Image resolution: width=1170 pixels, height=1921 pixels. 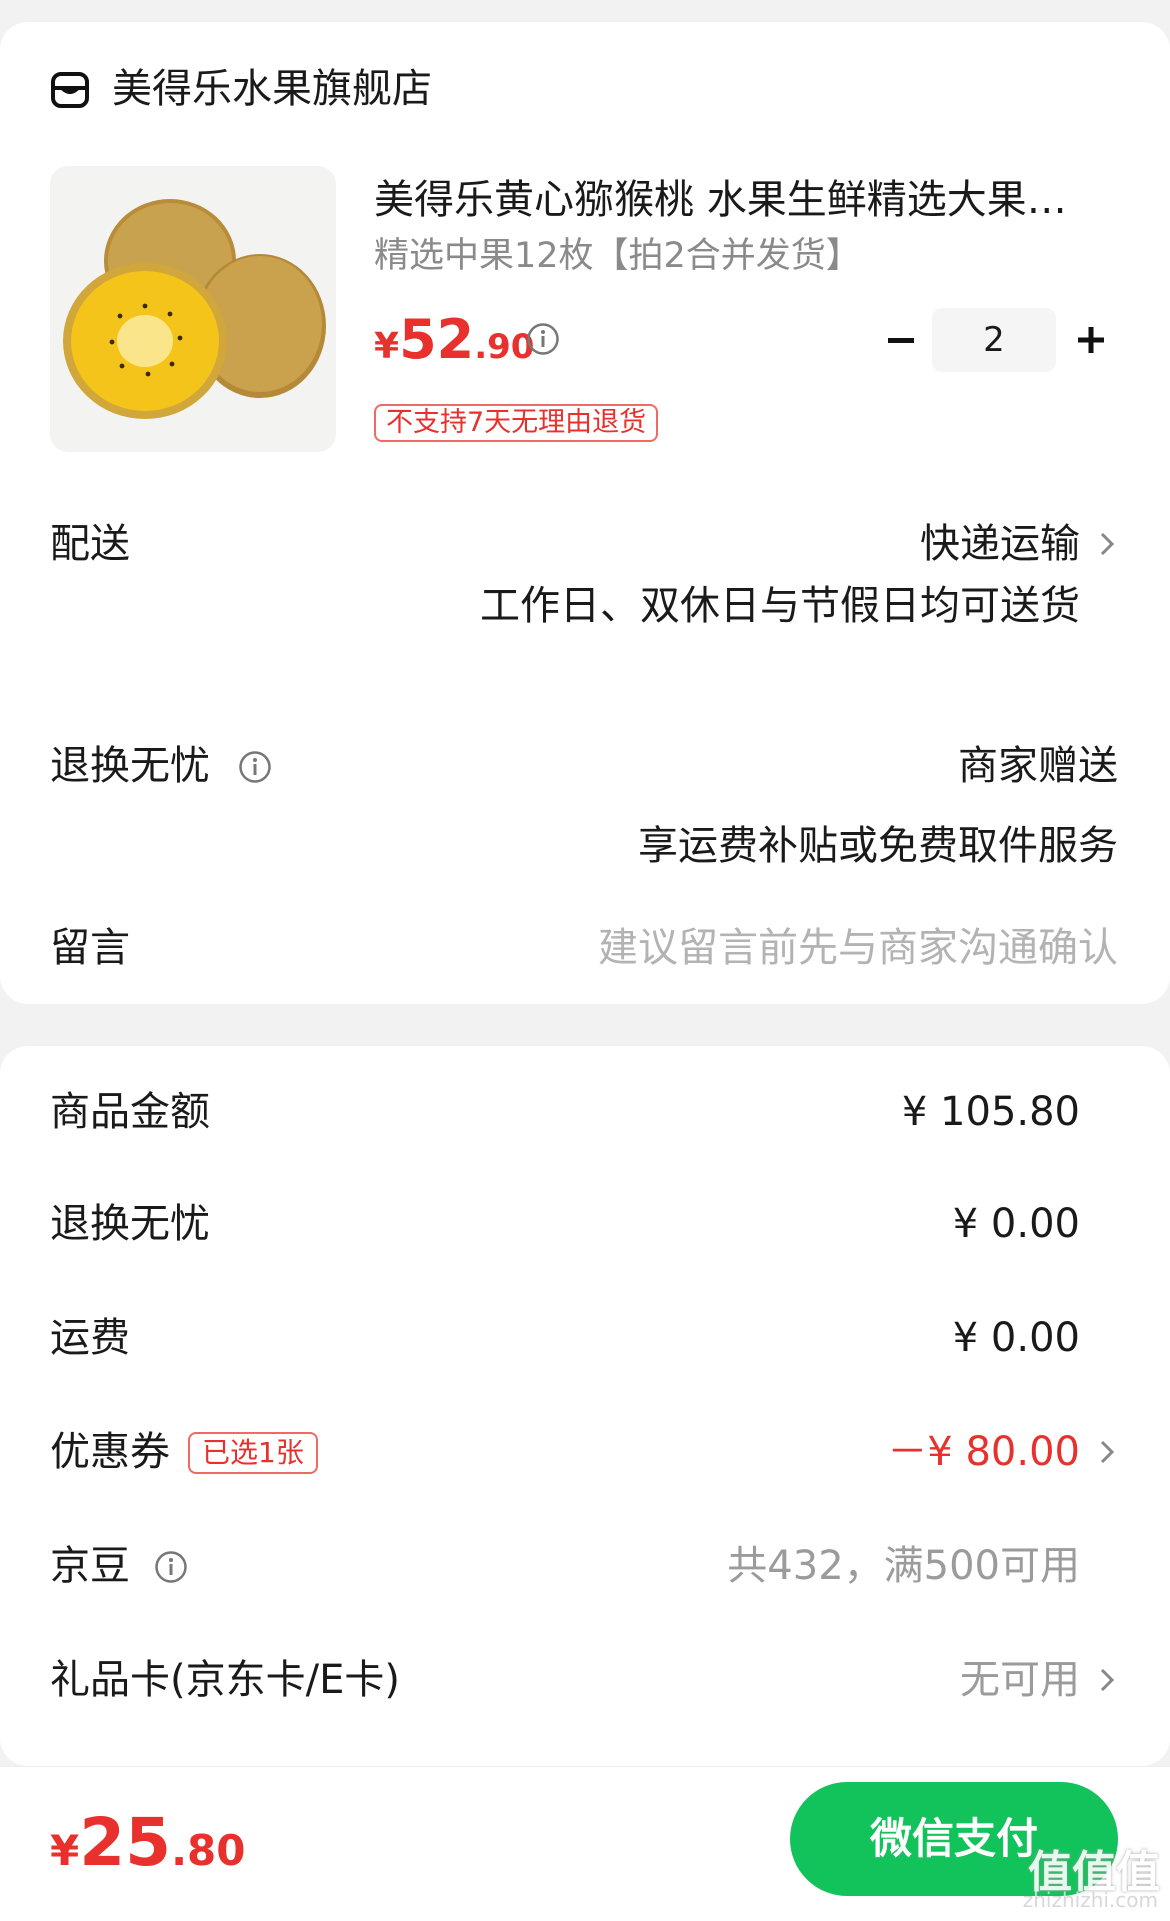 What do you see at coordinates (1090, 340) in the screenshot?
I see `quantity-increase-button` at bounding box center [1090, 340].